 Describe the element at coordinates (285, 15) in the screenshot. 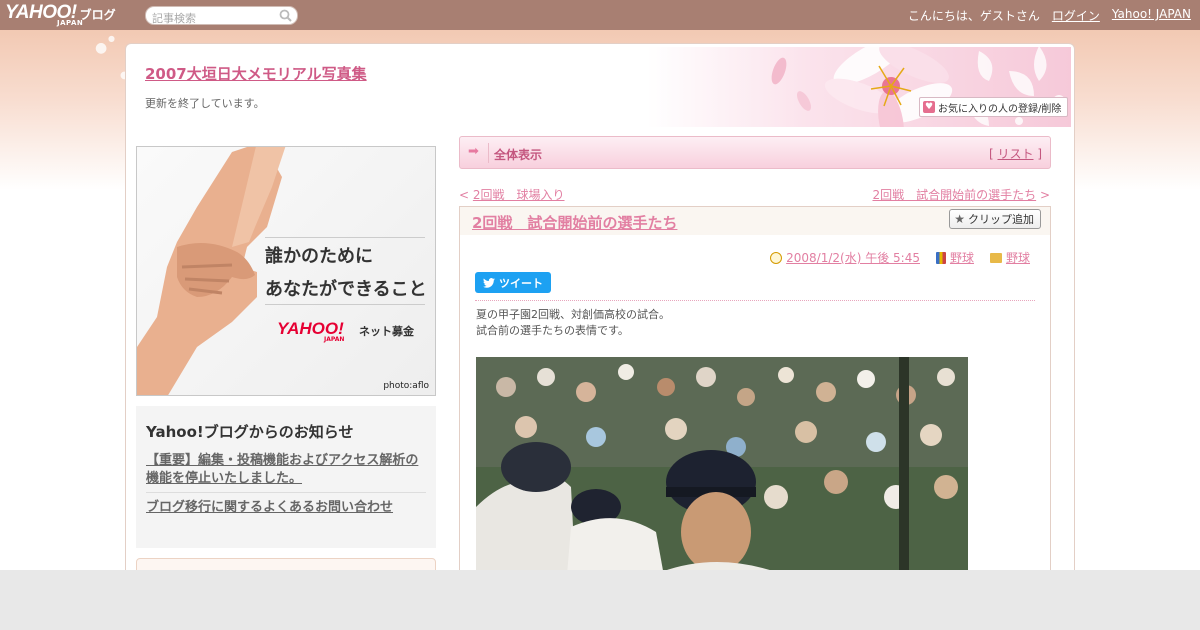

I see `search-icon` at that location.